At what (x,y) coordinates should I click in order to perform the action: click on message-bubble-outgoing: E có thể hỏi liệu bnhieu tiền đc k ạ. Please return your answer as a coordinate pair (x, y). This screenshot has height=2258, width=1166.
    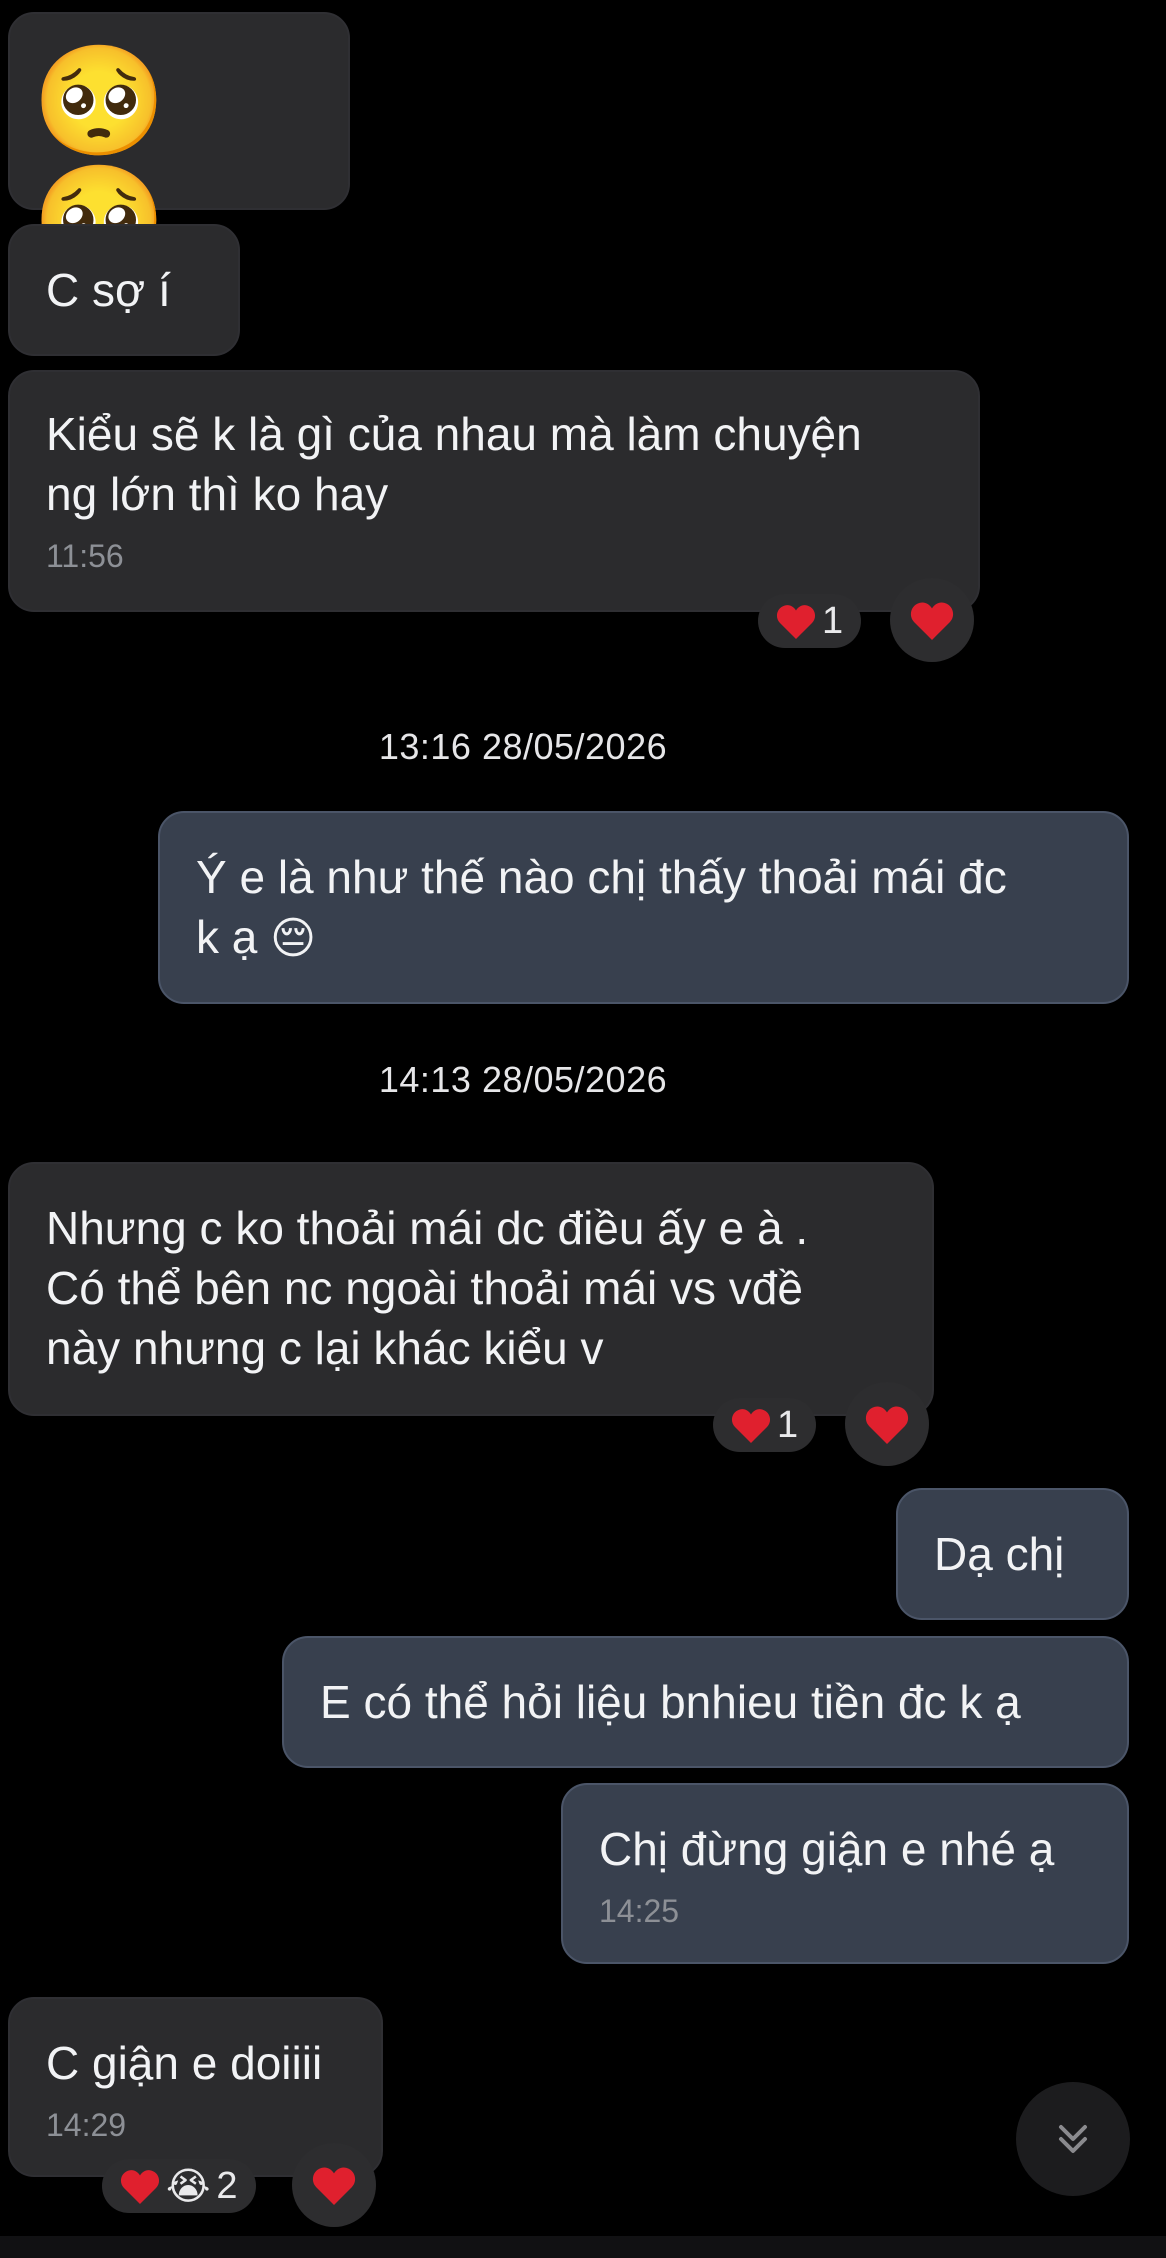
    Looking at the image, I should click on (705, 1702).